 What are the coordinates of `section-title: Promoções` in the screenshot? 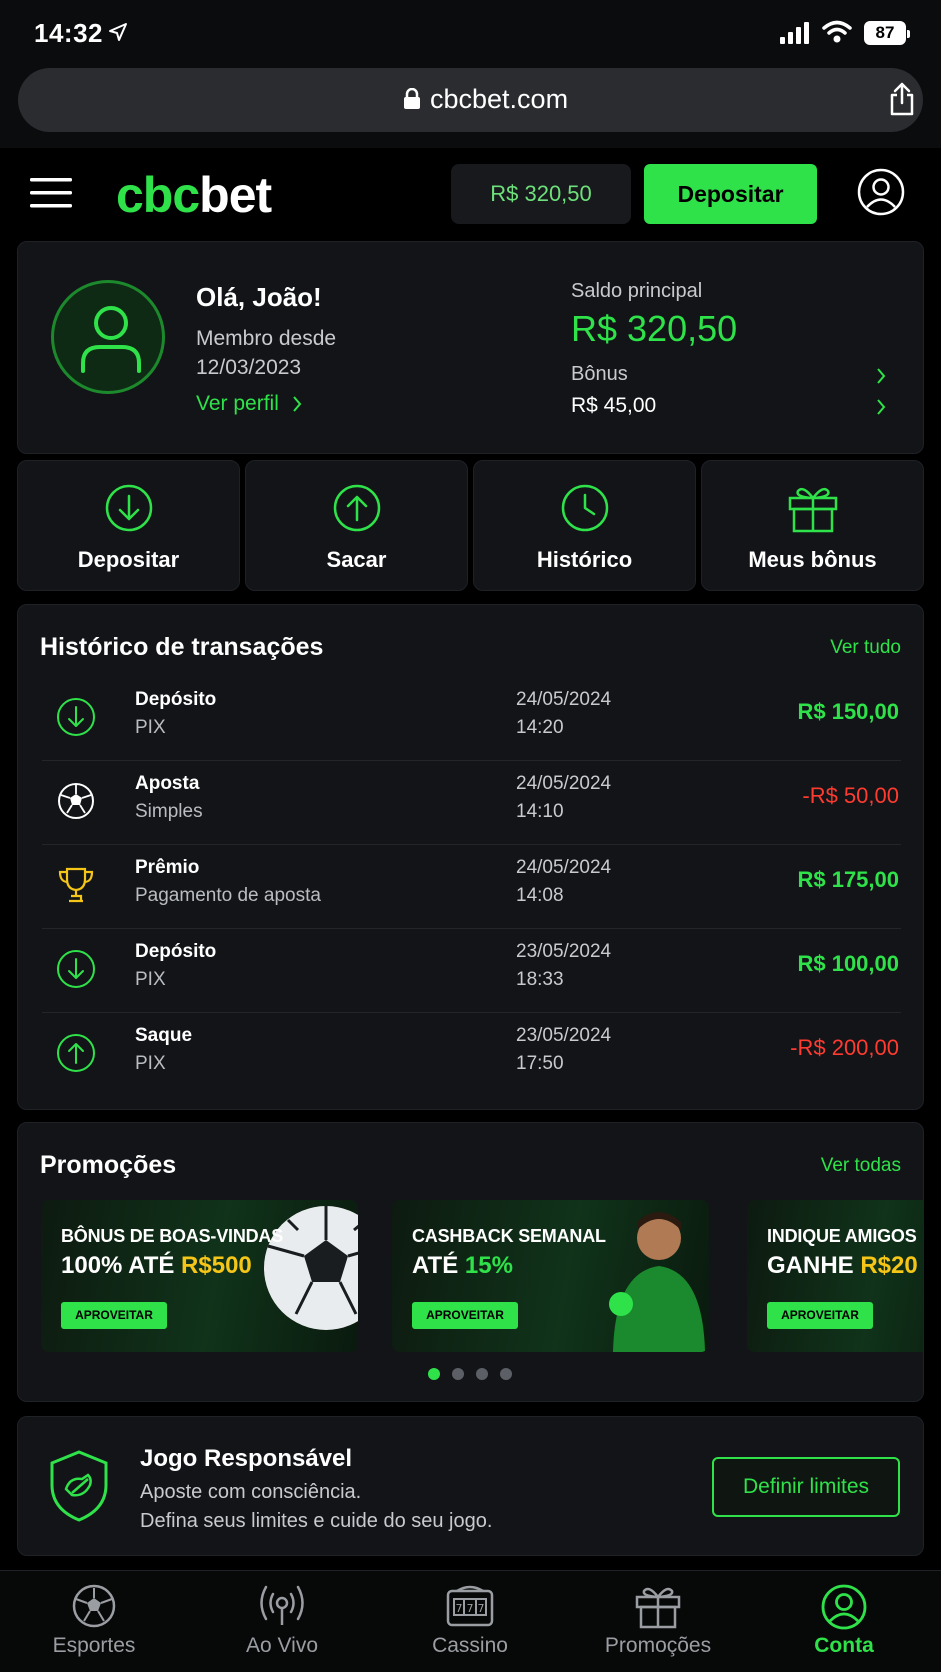 It's located at (108, 1165).